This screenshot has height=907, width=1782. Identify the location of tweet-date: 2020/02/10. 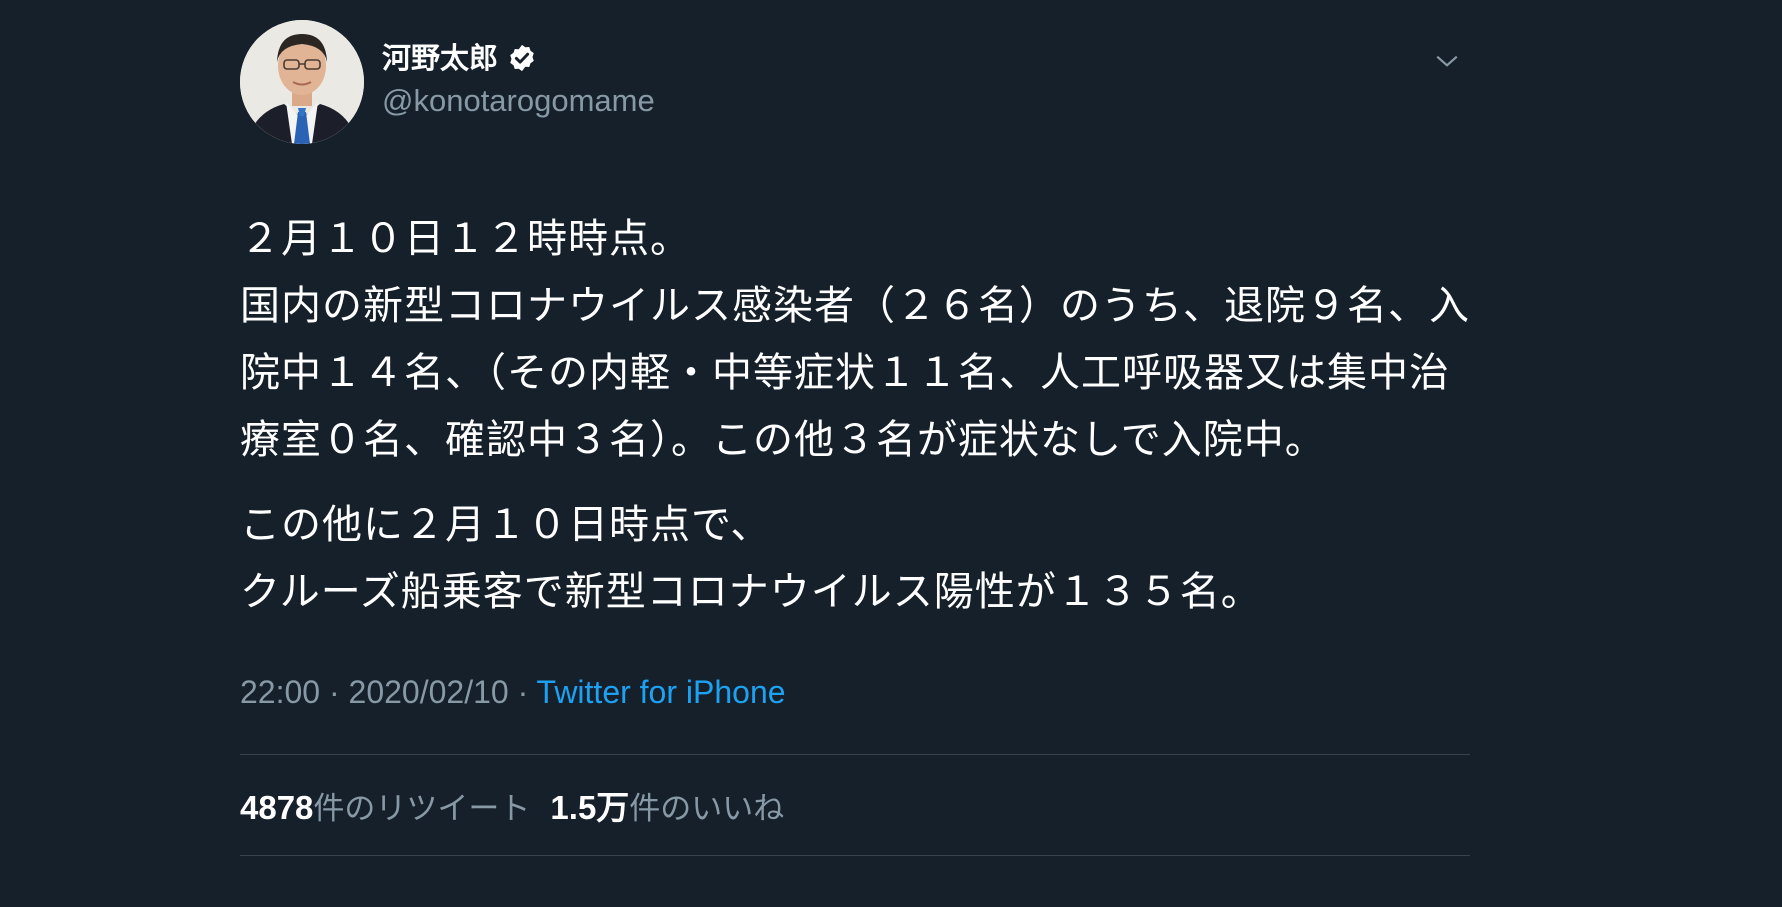
(429, 692).